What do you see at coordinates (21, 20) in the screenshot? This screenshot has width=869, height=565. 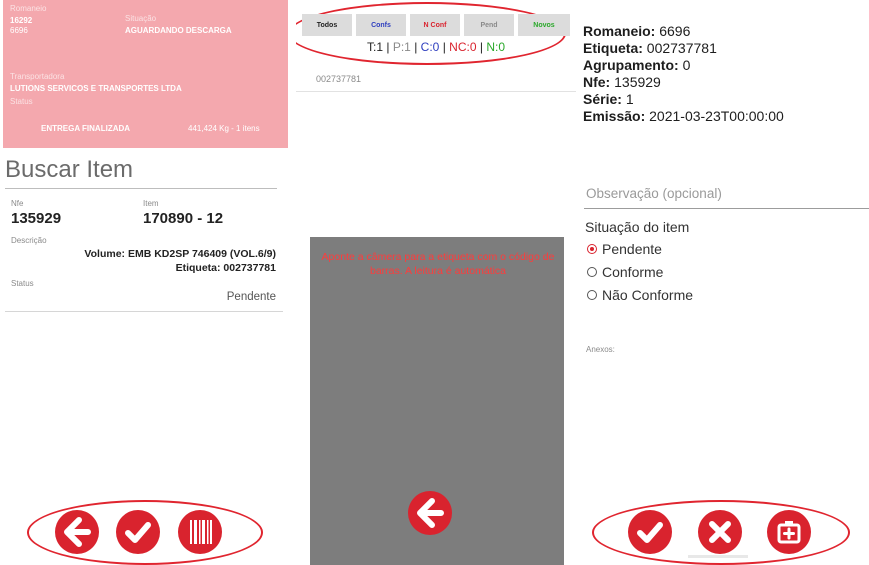 I see `romaneio-value: 16292` at bounding box center [21, 20].